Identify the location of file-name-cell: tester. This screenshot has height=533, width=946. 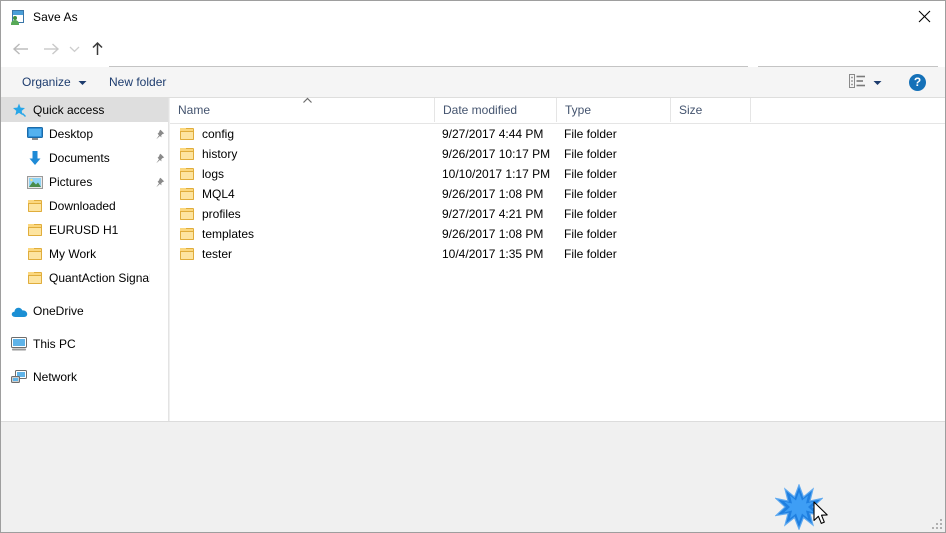
(205, 254).